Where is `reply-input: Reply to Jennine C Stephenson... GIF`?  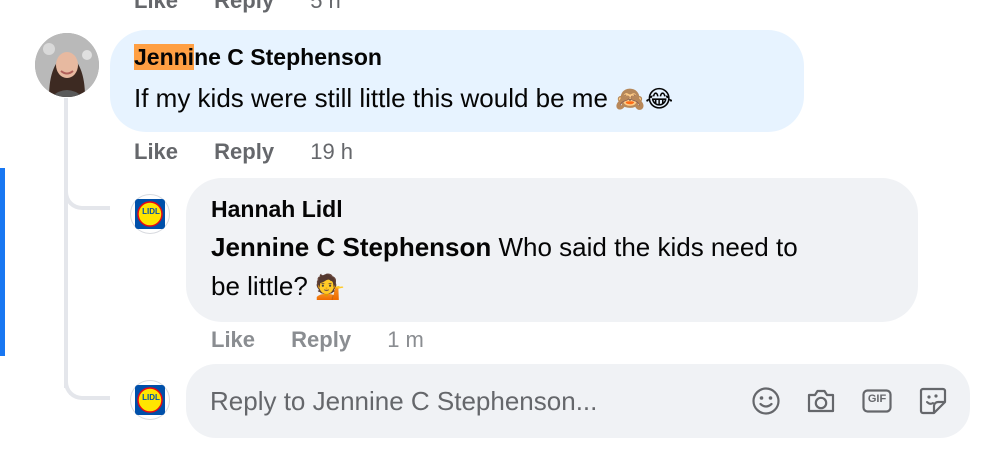
reply-input: Reply to Jennine C Stephenson... GIF is located at coordinates (578, 401).